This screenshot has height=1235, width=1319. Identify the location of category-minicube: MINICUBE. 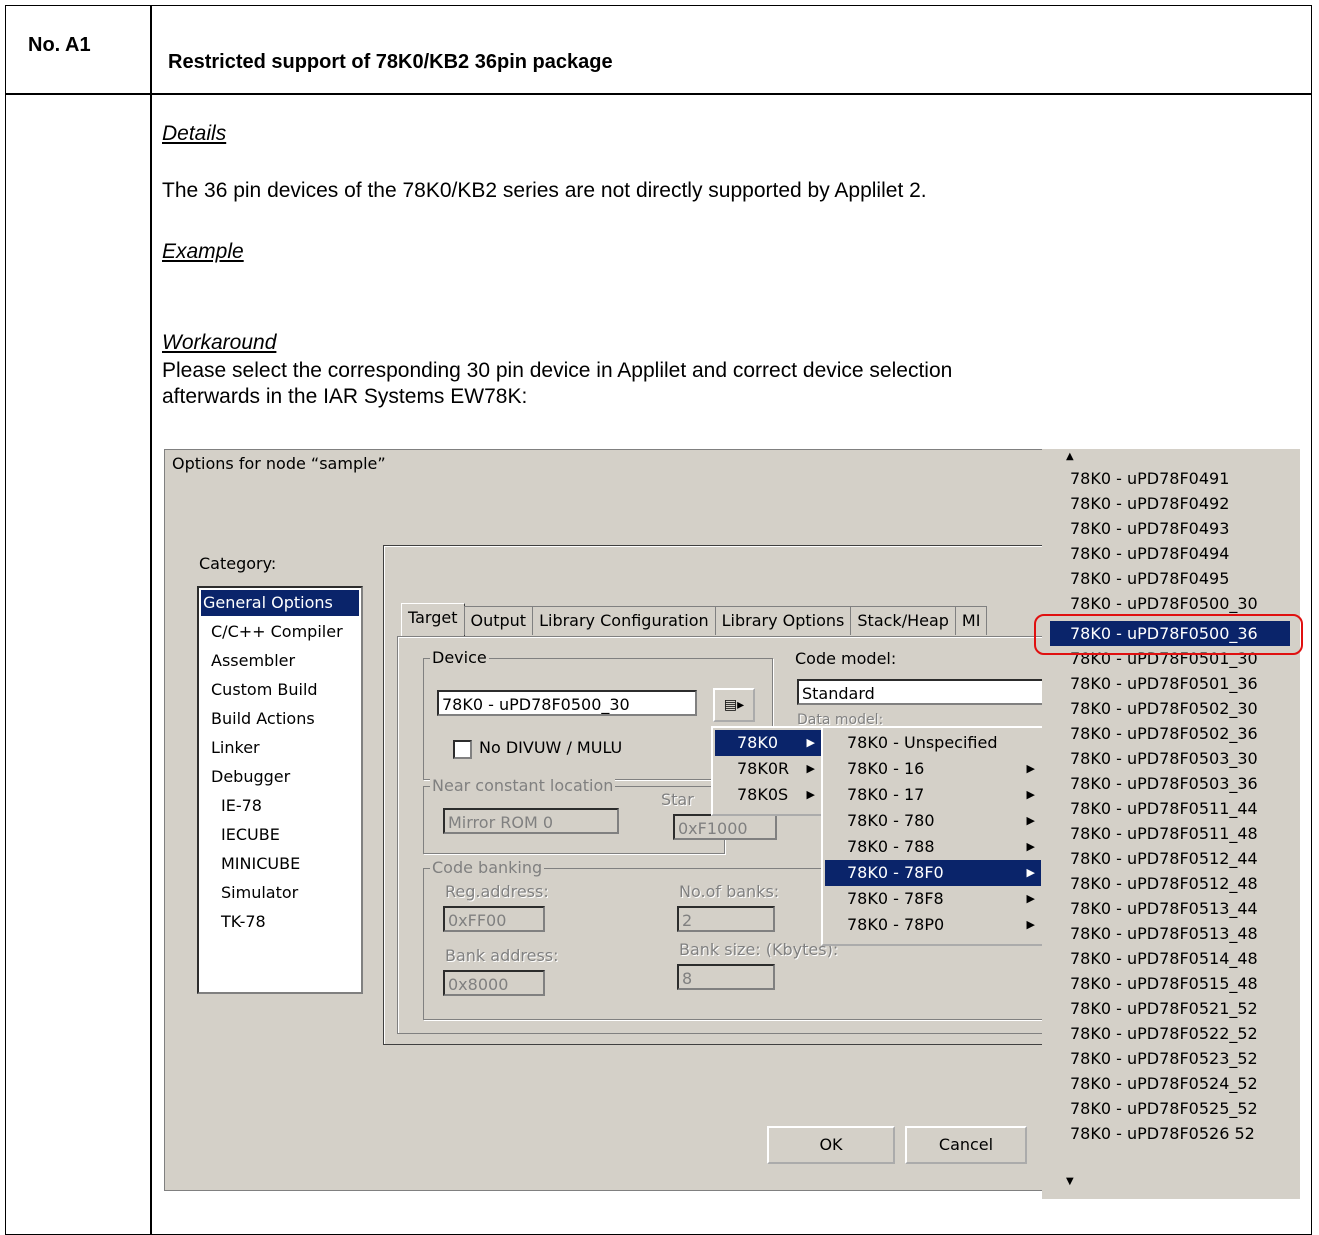
(259, 864).